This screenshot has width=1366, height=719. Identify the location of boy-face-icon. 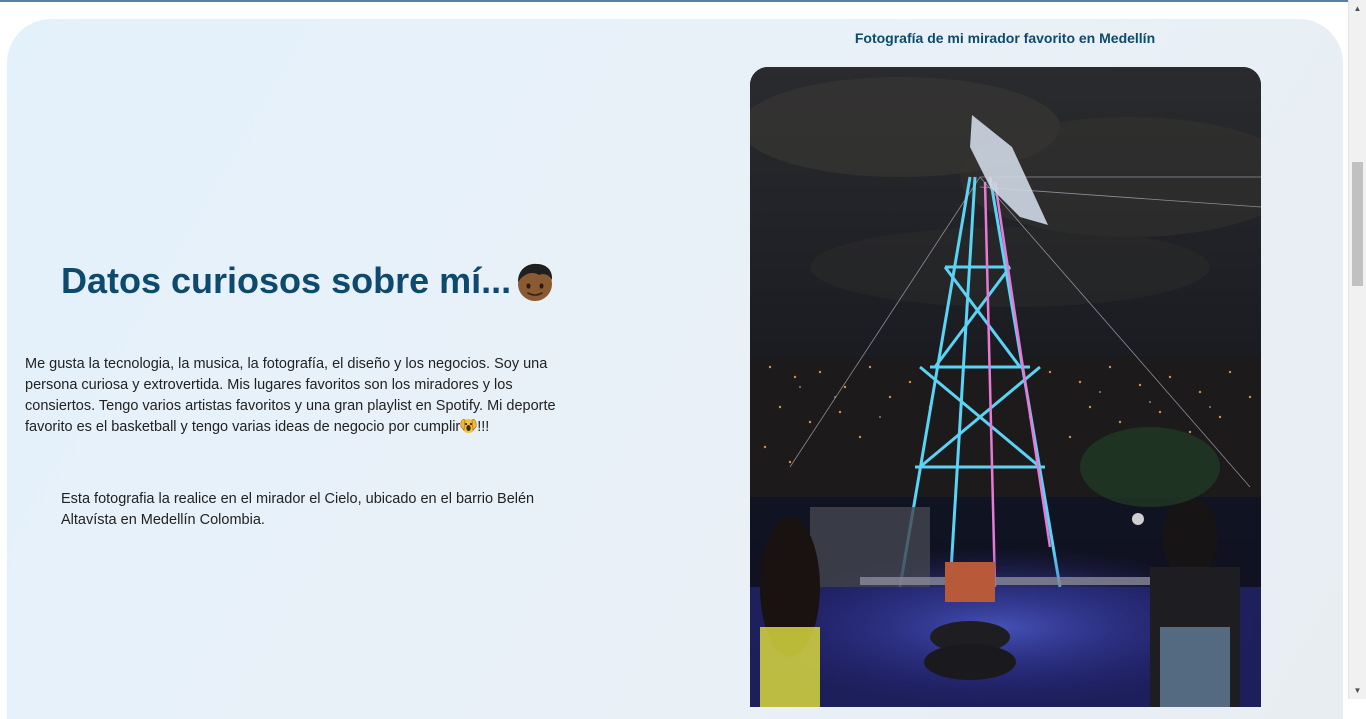
(535, 281).